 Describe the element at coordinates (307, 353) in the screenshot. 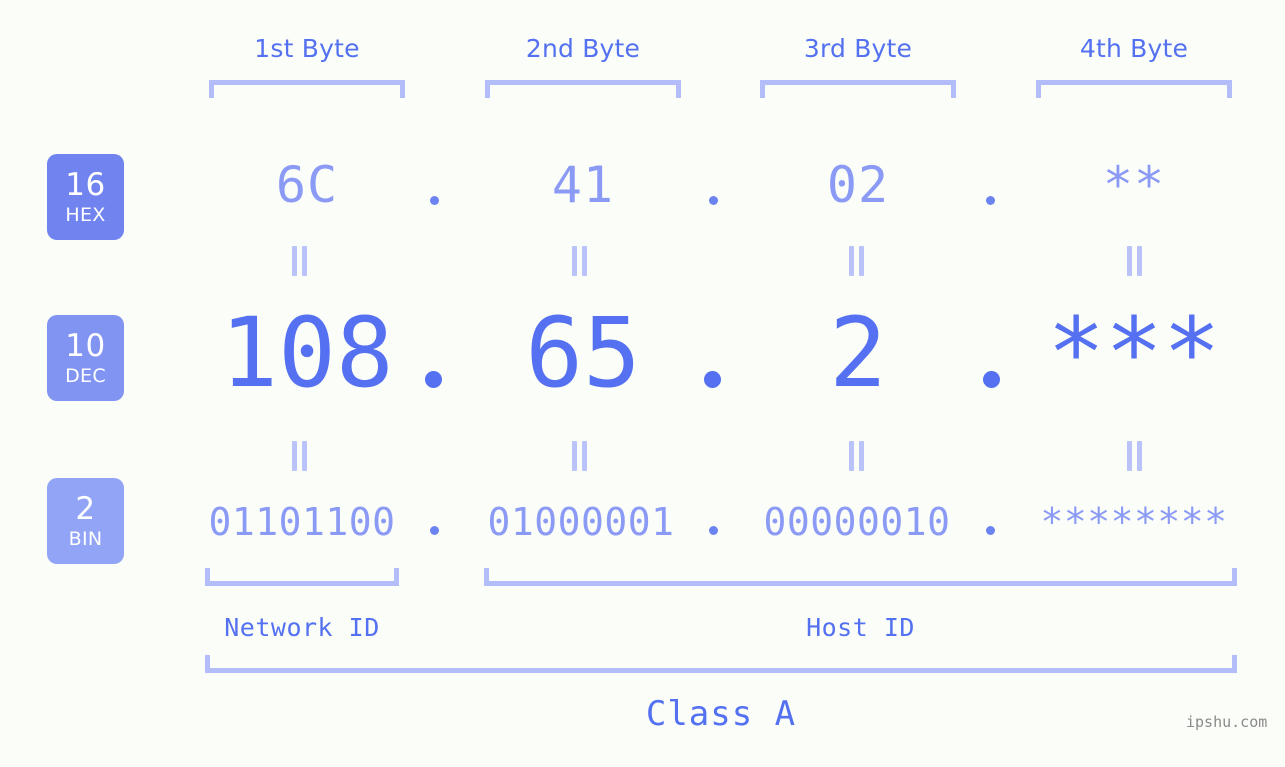

I see `dec-value-byte-1: 108` at that location.